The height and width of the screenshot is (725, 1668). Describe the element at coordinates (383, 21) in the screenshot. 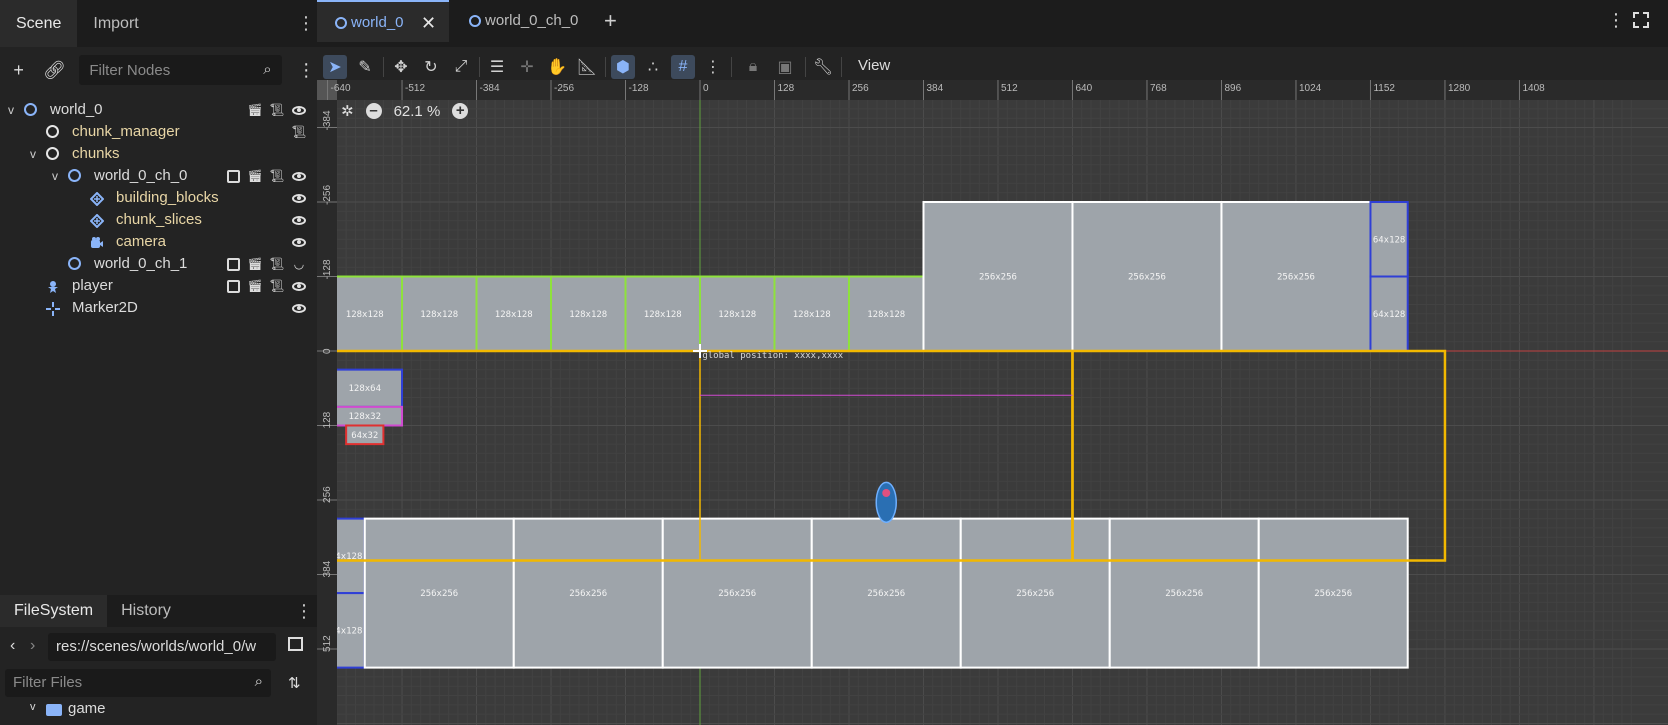

I see `tab-world-0: world_0 ✕` at that location.